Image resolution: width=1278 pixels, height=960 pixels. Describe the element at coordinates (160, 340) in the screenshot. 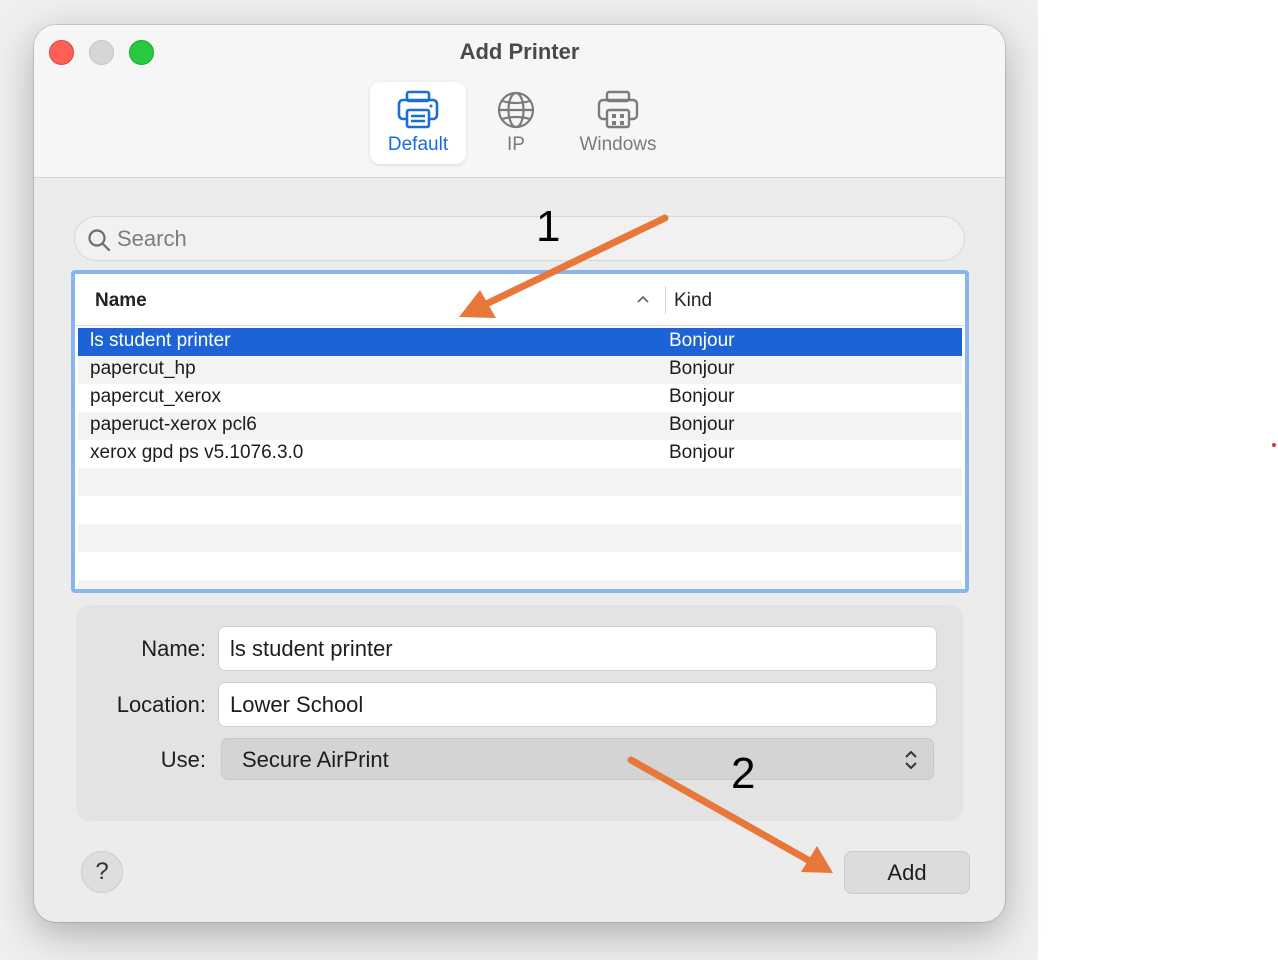

I see `row-name: ls student printer` at that location.